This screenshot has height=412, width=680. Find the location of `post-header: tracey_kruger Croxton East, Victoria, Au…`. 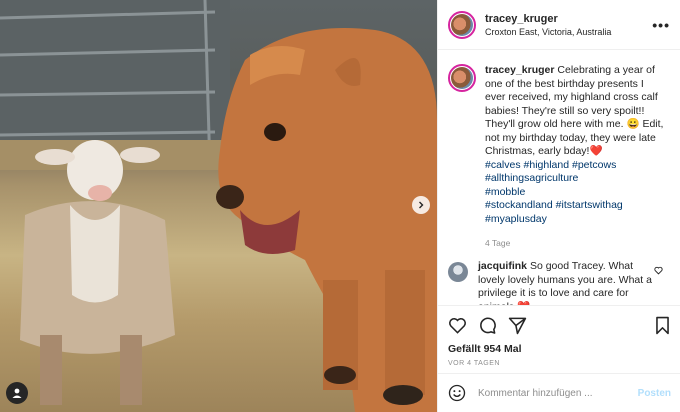

post-header: tracey_kruger Croxton East, Victoria, Au… is located at coordinates (559, 25).